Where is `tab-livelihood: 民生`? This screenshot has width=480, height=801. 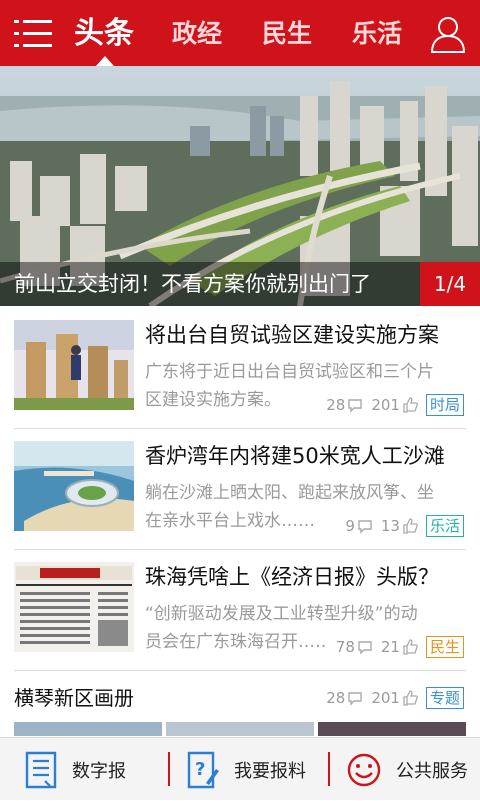
tab-livelihood: 民生 is located at coordinates (287, 34).